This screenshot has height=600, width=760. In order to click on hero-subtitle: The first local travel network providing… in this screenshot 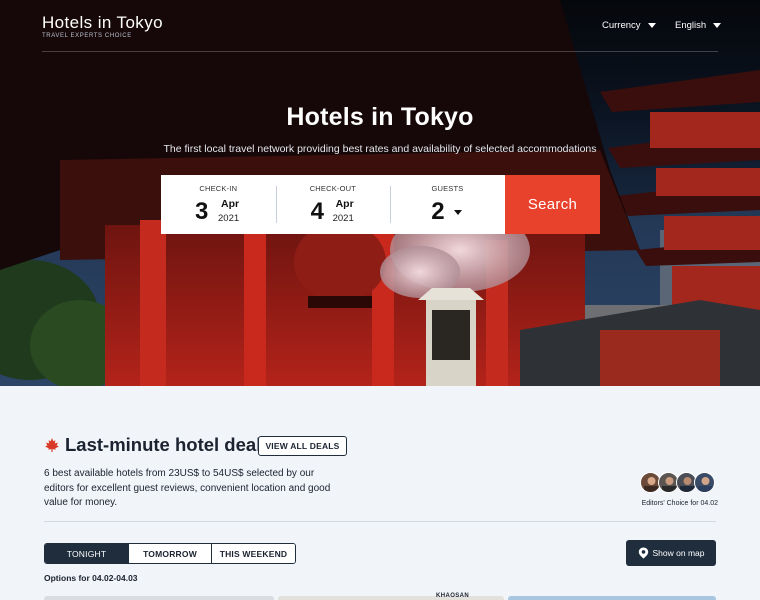, I will do `click(380, 149)`.